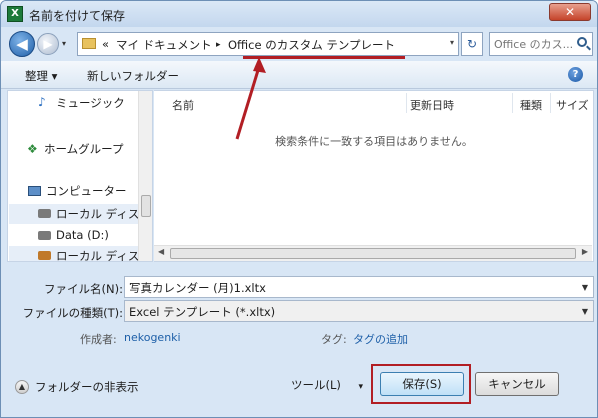 The height and width of the screenshot is (418, 598). Describe the element at coordinates (22, 44) in the screenshot. I see `back-button: ◀` at that location.